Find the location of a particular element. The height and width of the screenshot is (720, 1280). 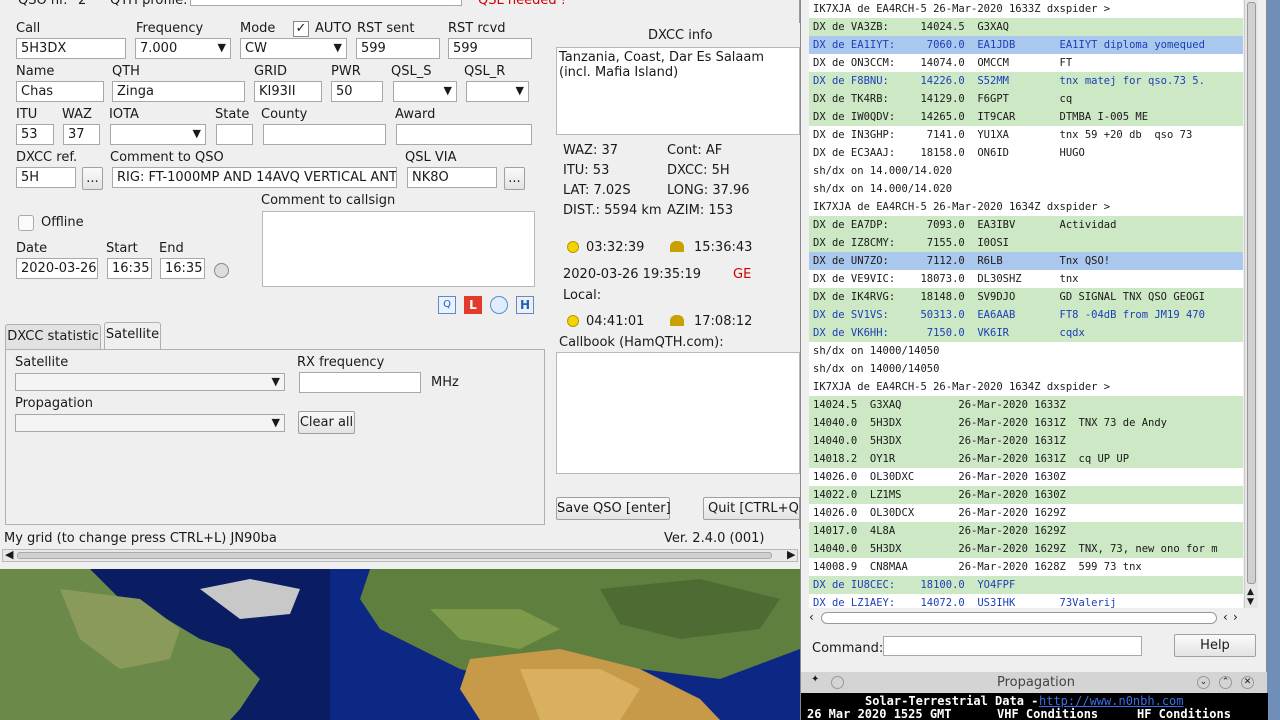

maximize-icon: ⌃ is located at coordinates (1225, 682).